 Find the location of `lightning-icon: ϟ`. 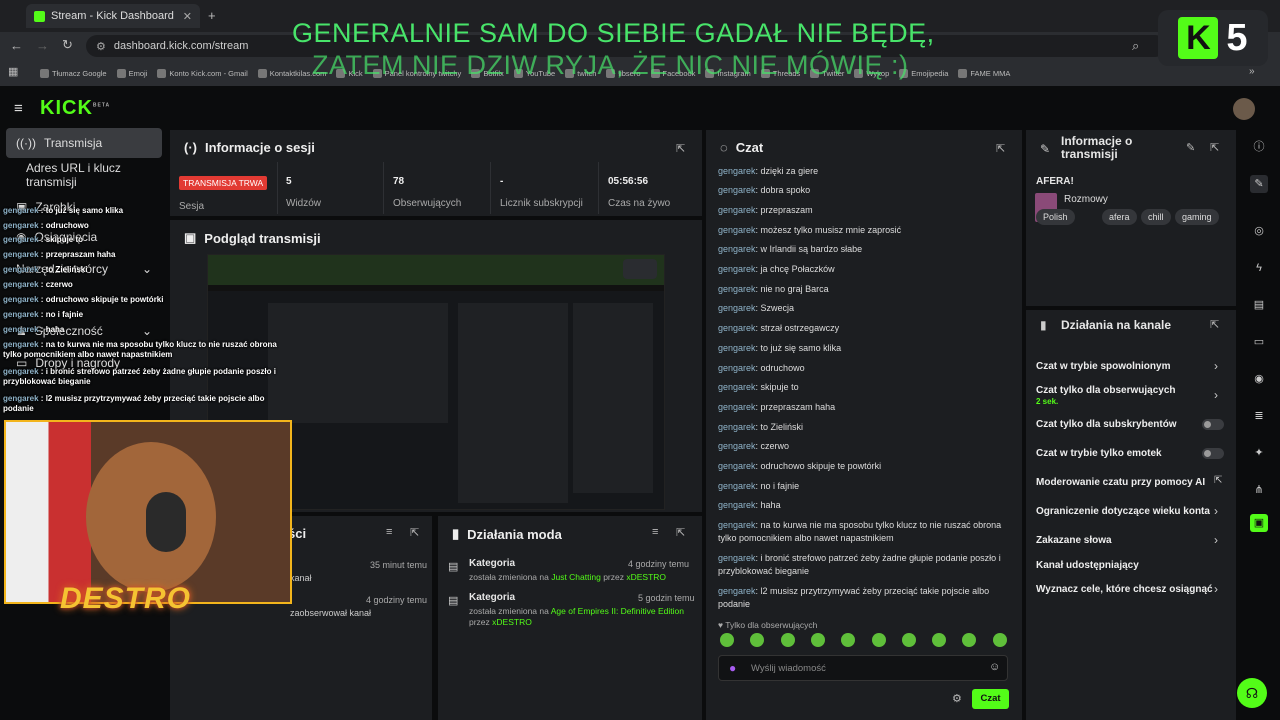

lightning-icon: ϟ is located at coordinates (1259, 268).